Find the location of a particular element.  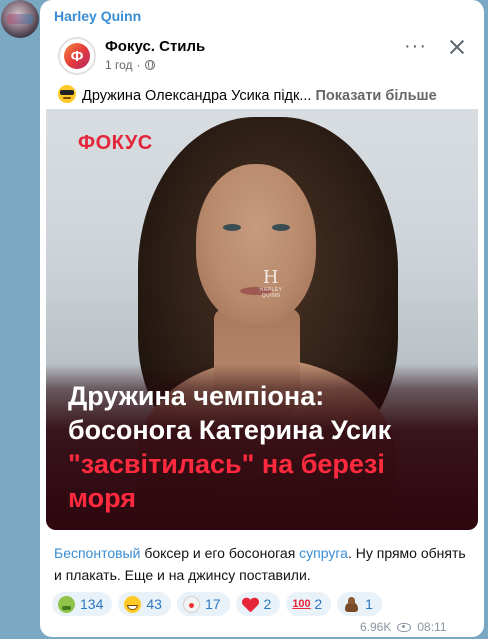

sender-name: Harley Quinn is located at coordinates (97, 16).